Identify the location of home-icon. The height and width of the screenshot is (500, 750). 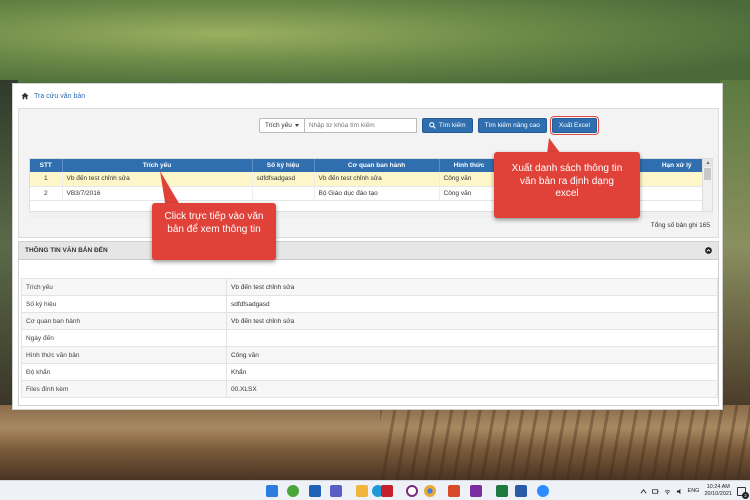
(25, 96).